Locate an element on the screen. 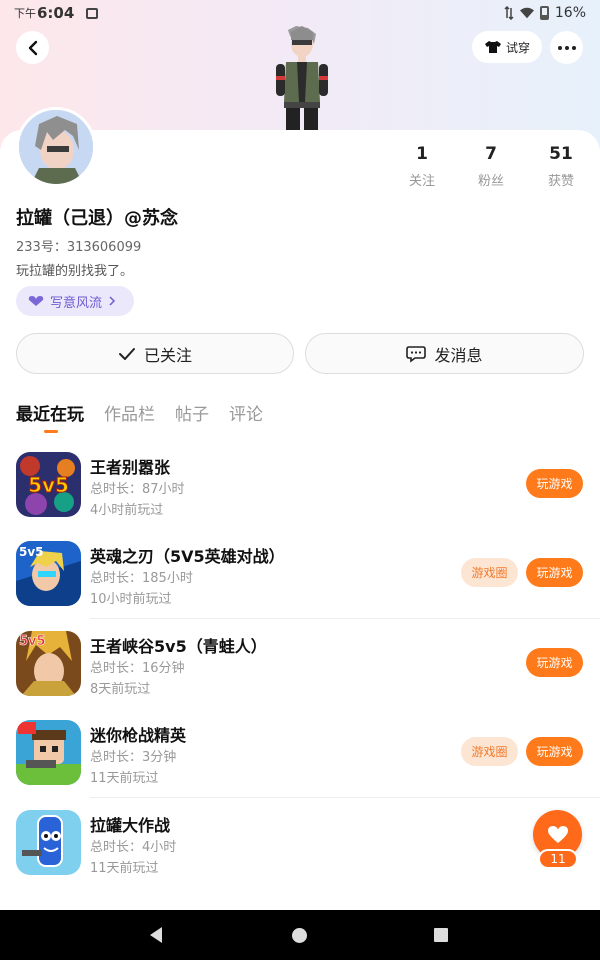 This screenshot has width=600, height=960. game-title: 王者别嚣张 is located at coordinates (130, 467).